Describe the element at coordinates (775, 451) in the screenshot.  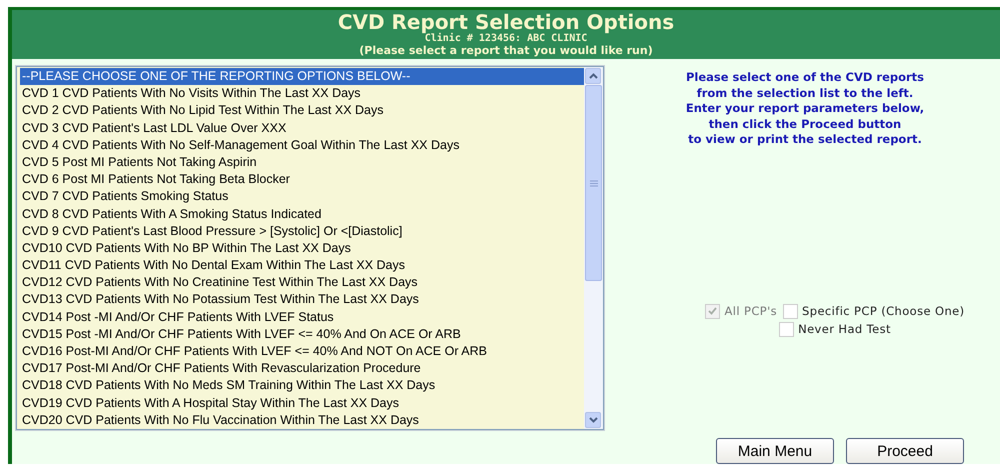
I see `action-button: Main Menu` at that location.